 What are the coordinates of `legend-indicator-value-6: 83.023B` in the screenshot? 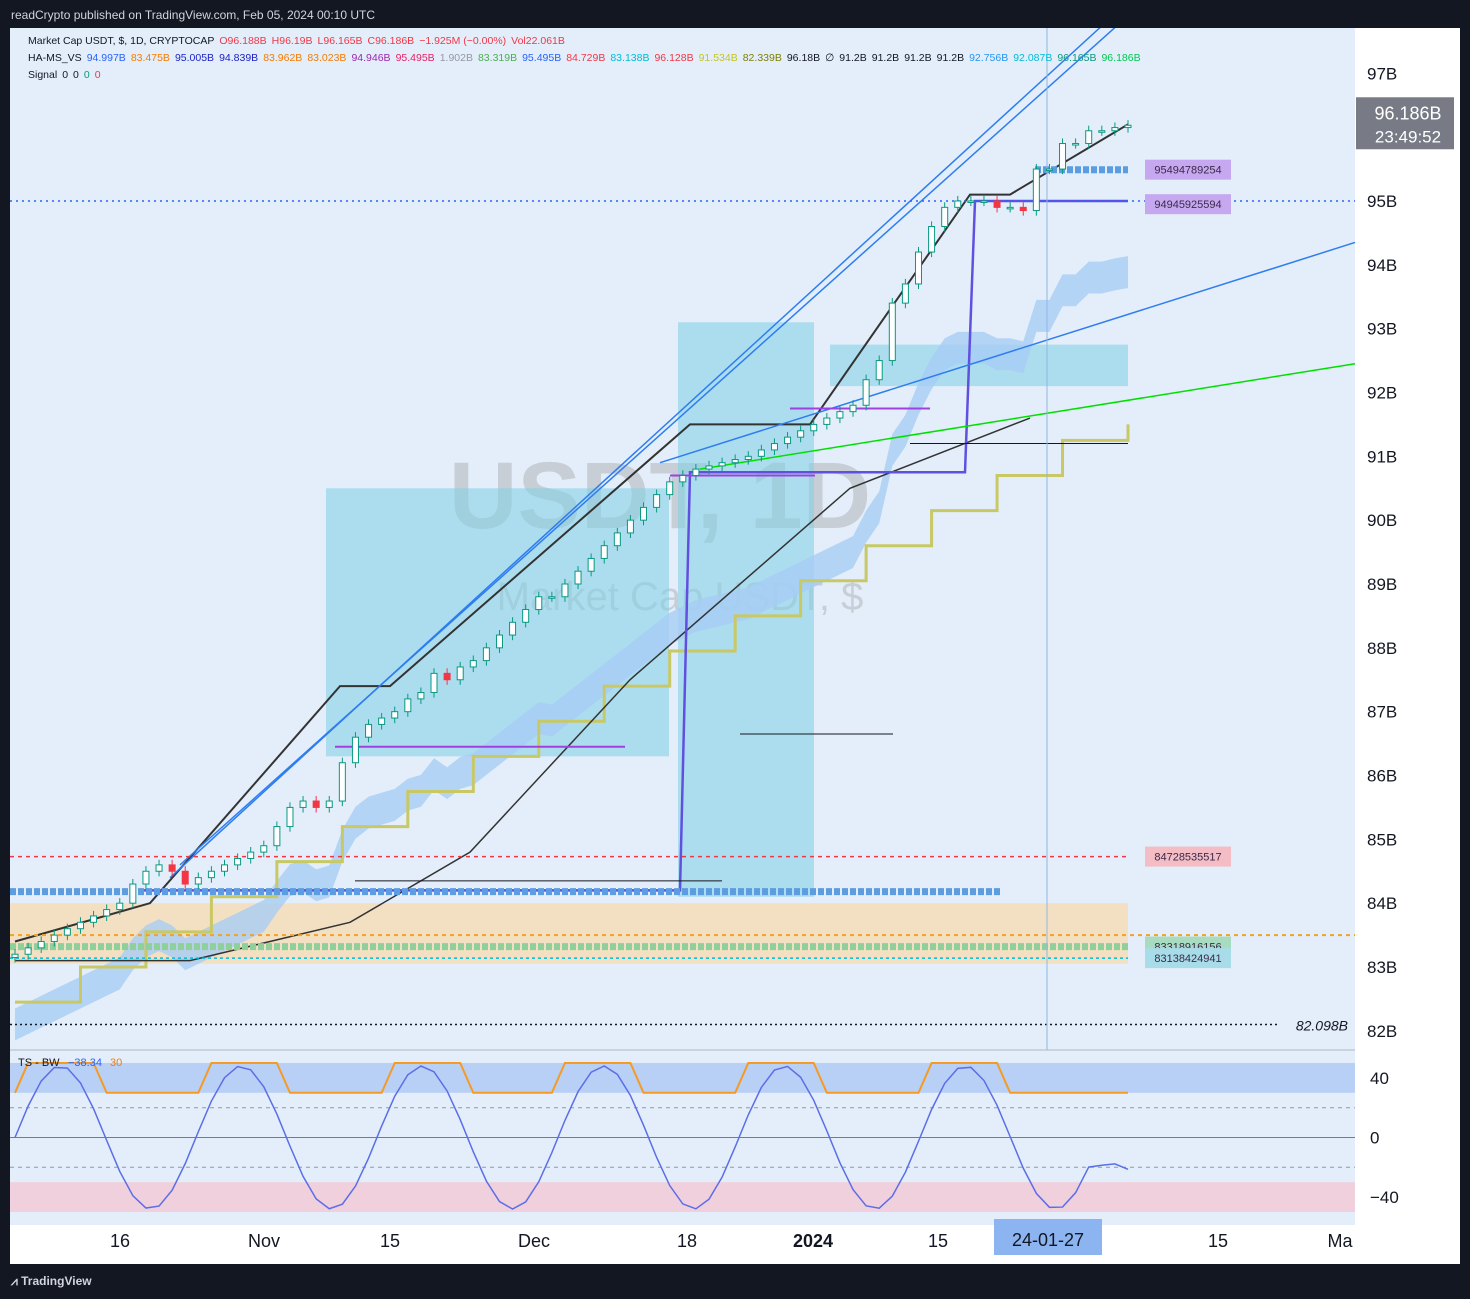 It's located at (327, 58).